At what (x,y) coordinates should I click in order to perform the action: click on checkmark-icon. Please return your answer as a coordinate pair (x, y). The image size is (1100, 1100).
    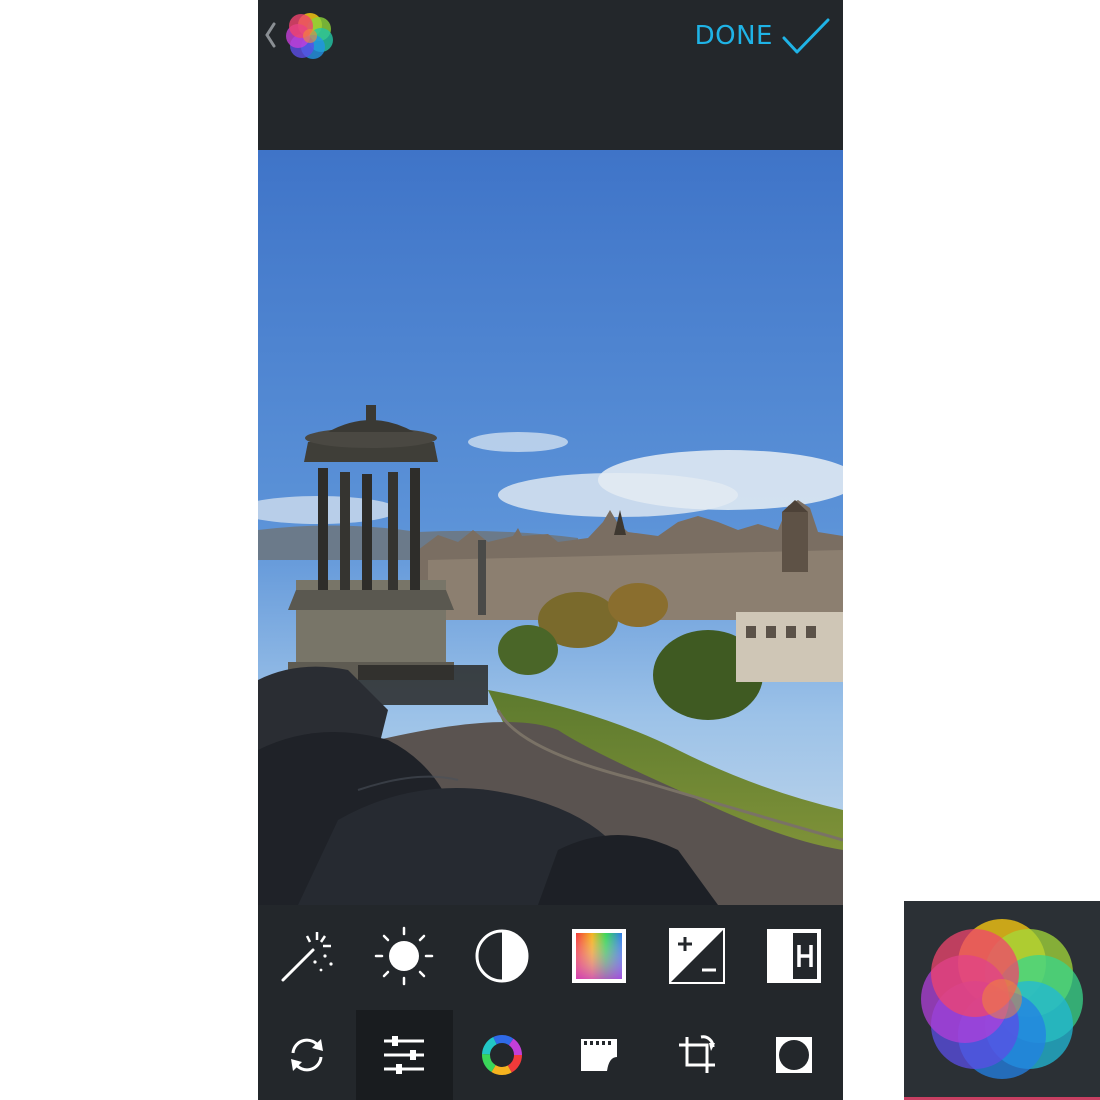
    Looking at the image, I should click on (806, 36).